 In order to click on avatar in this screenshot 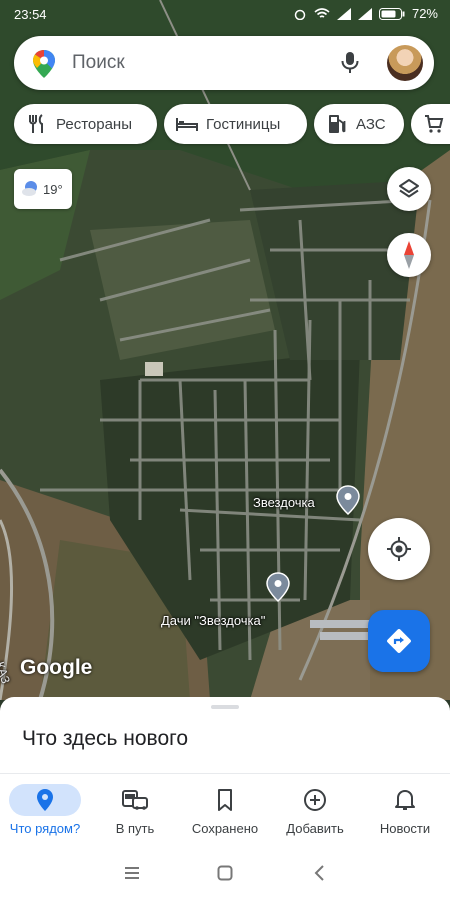, I will do `click(405, 63)`.